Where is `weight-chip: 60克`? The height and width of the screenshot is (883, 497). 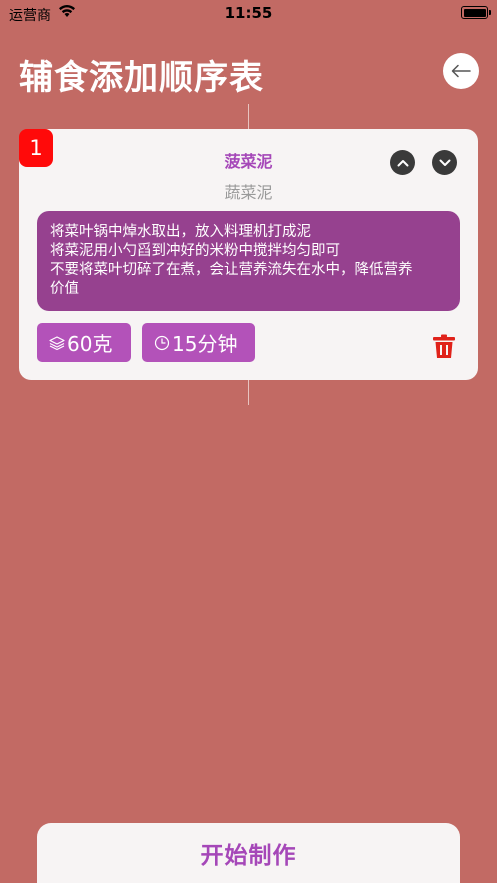 weight-chip: 60克 is located at coordinates (84, 342).